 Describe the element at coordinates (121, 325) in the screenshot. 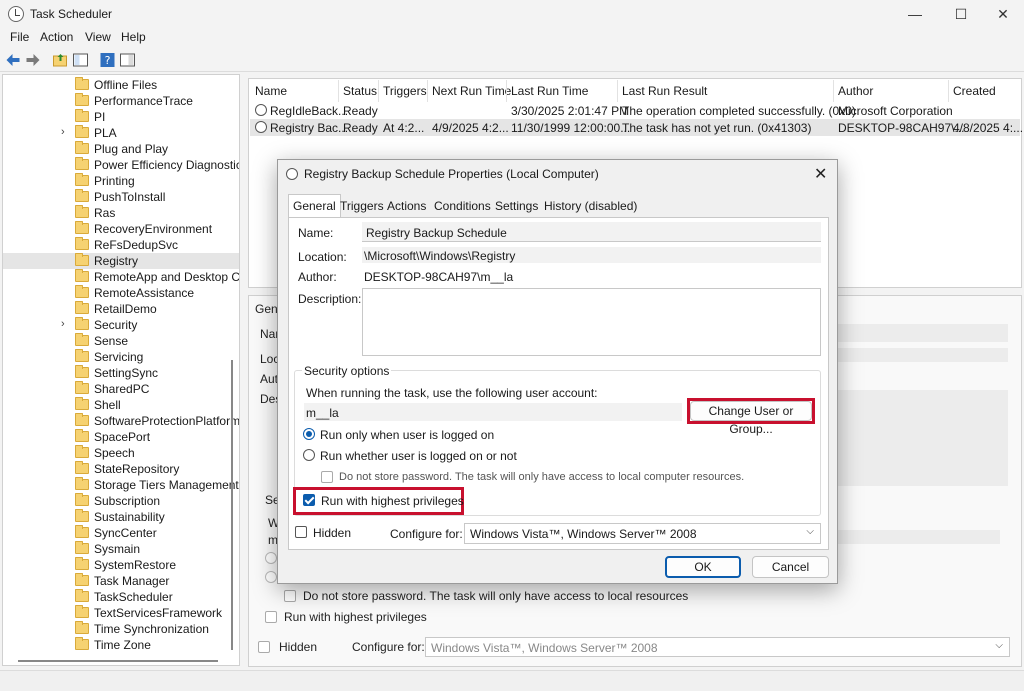

I see `tree-item: › Security` at that location.